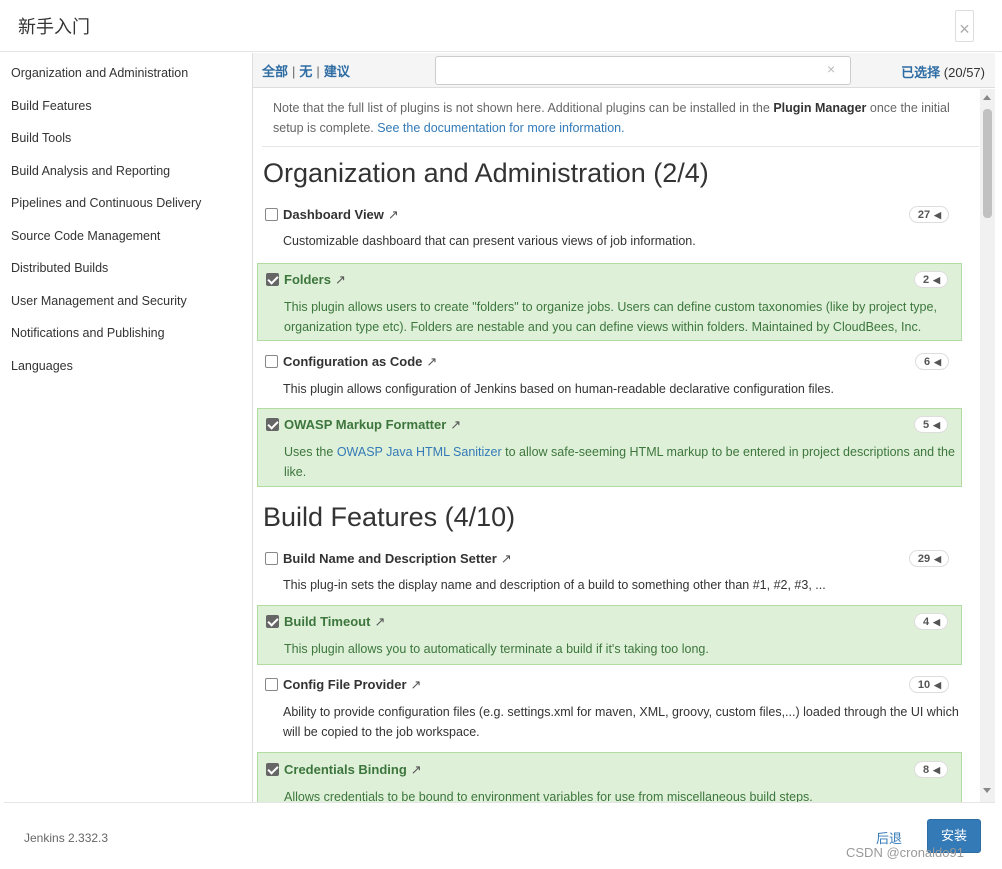 The height and width of the screenshot is (869, 1002). I want to click on plugin-name: Build Timeout ↗, so click(334, 622).